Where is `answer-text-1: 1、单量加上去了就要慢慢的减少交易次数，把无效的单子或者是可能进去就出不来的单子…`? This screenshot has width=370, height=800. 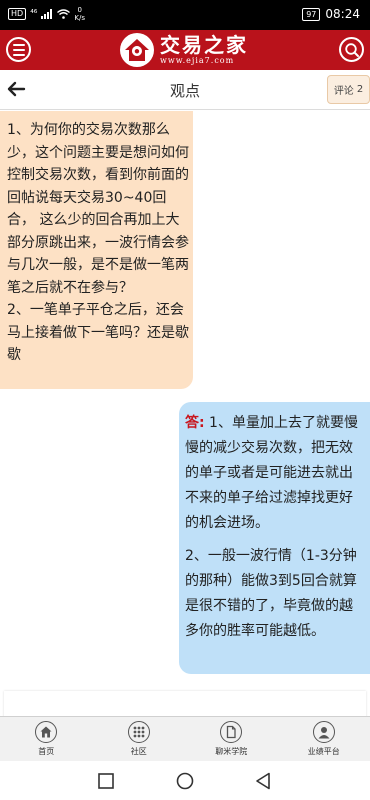 answer-text-1: 1、单量加上去了就要慢慢的减少交易次数，把无效的单子或者是可能进去就出不来的单子… is located at coordinates (271, 473).